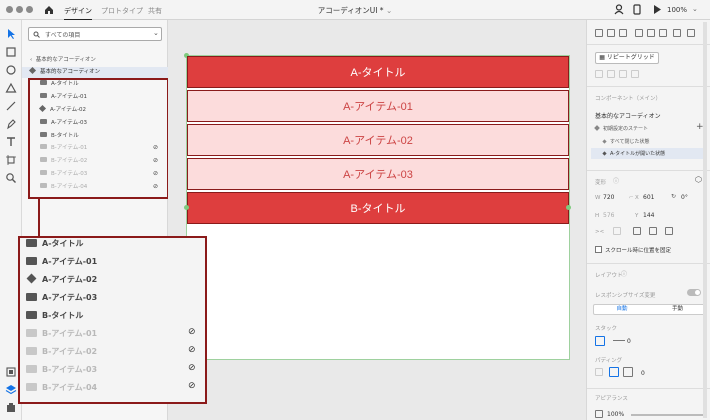 Image resolution: width=710 pixels, height=420 pixels. Describe the element at coordinates (677, 309) in the screenshot. I see `resize-manual-option: 手動` at that location.